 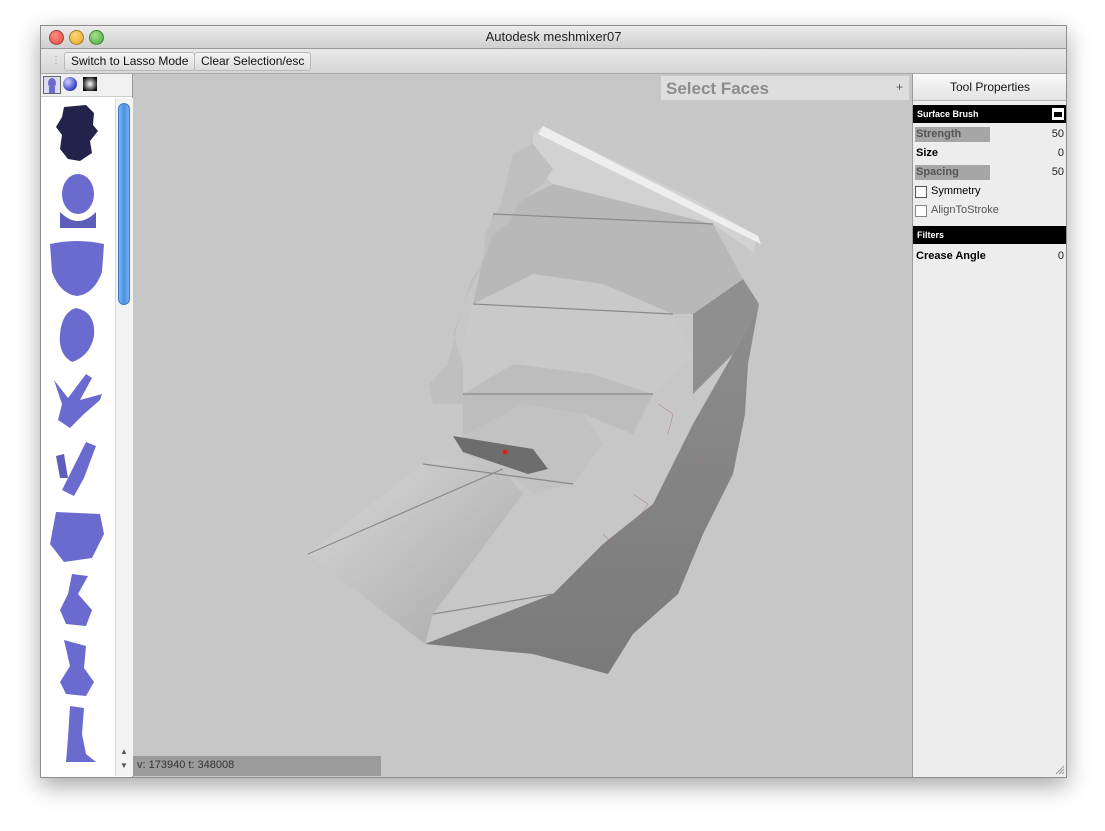 I want to click on thumbnail-face, so click(x=77, y=268).